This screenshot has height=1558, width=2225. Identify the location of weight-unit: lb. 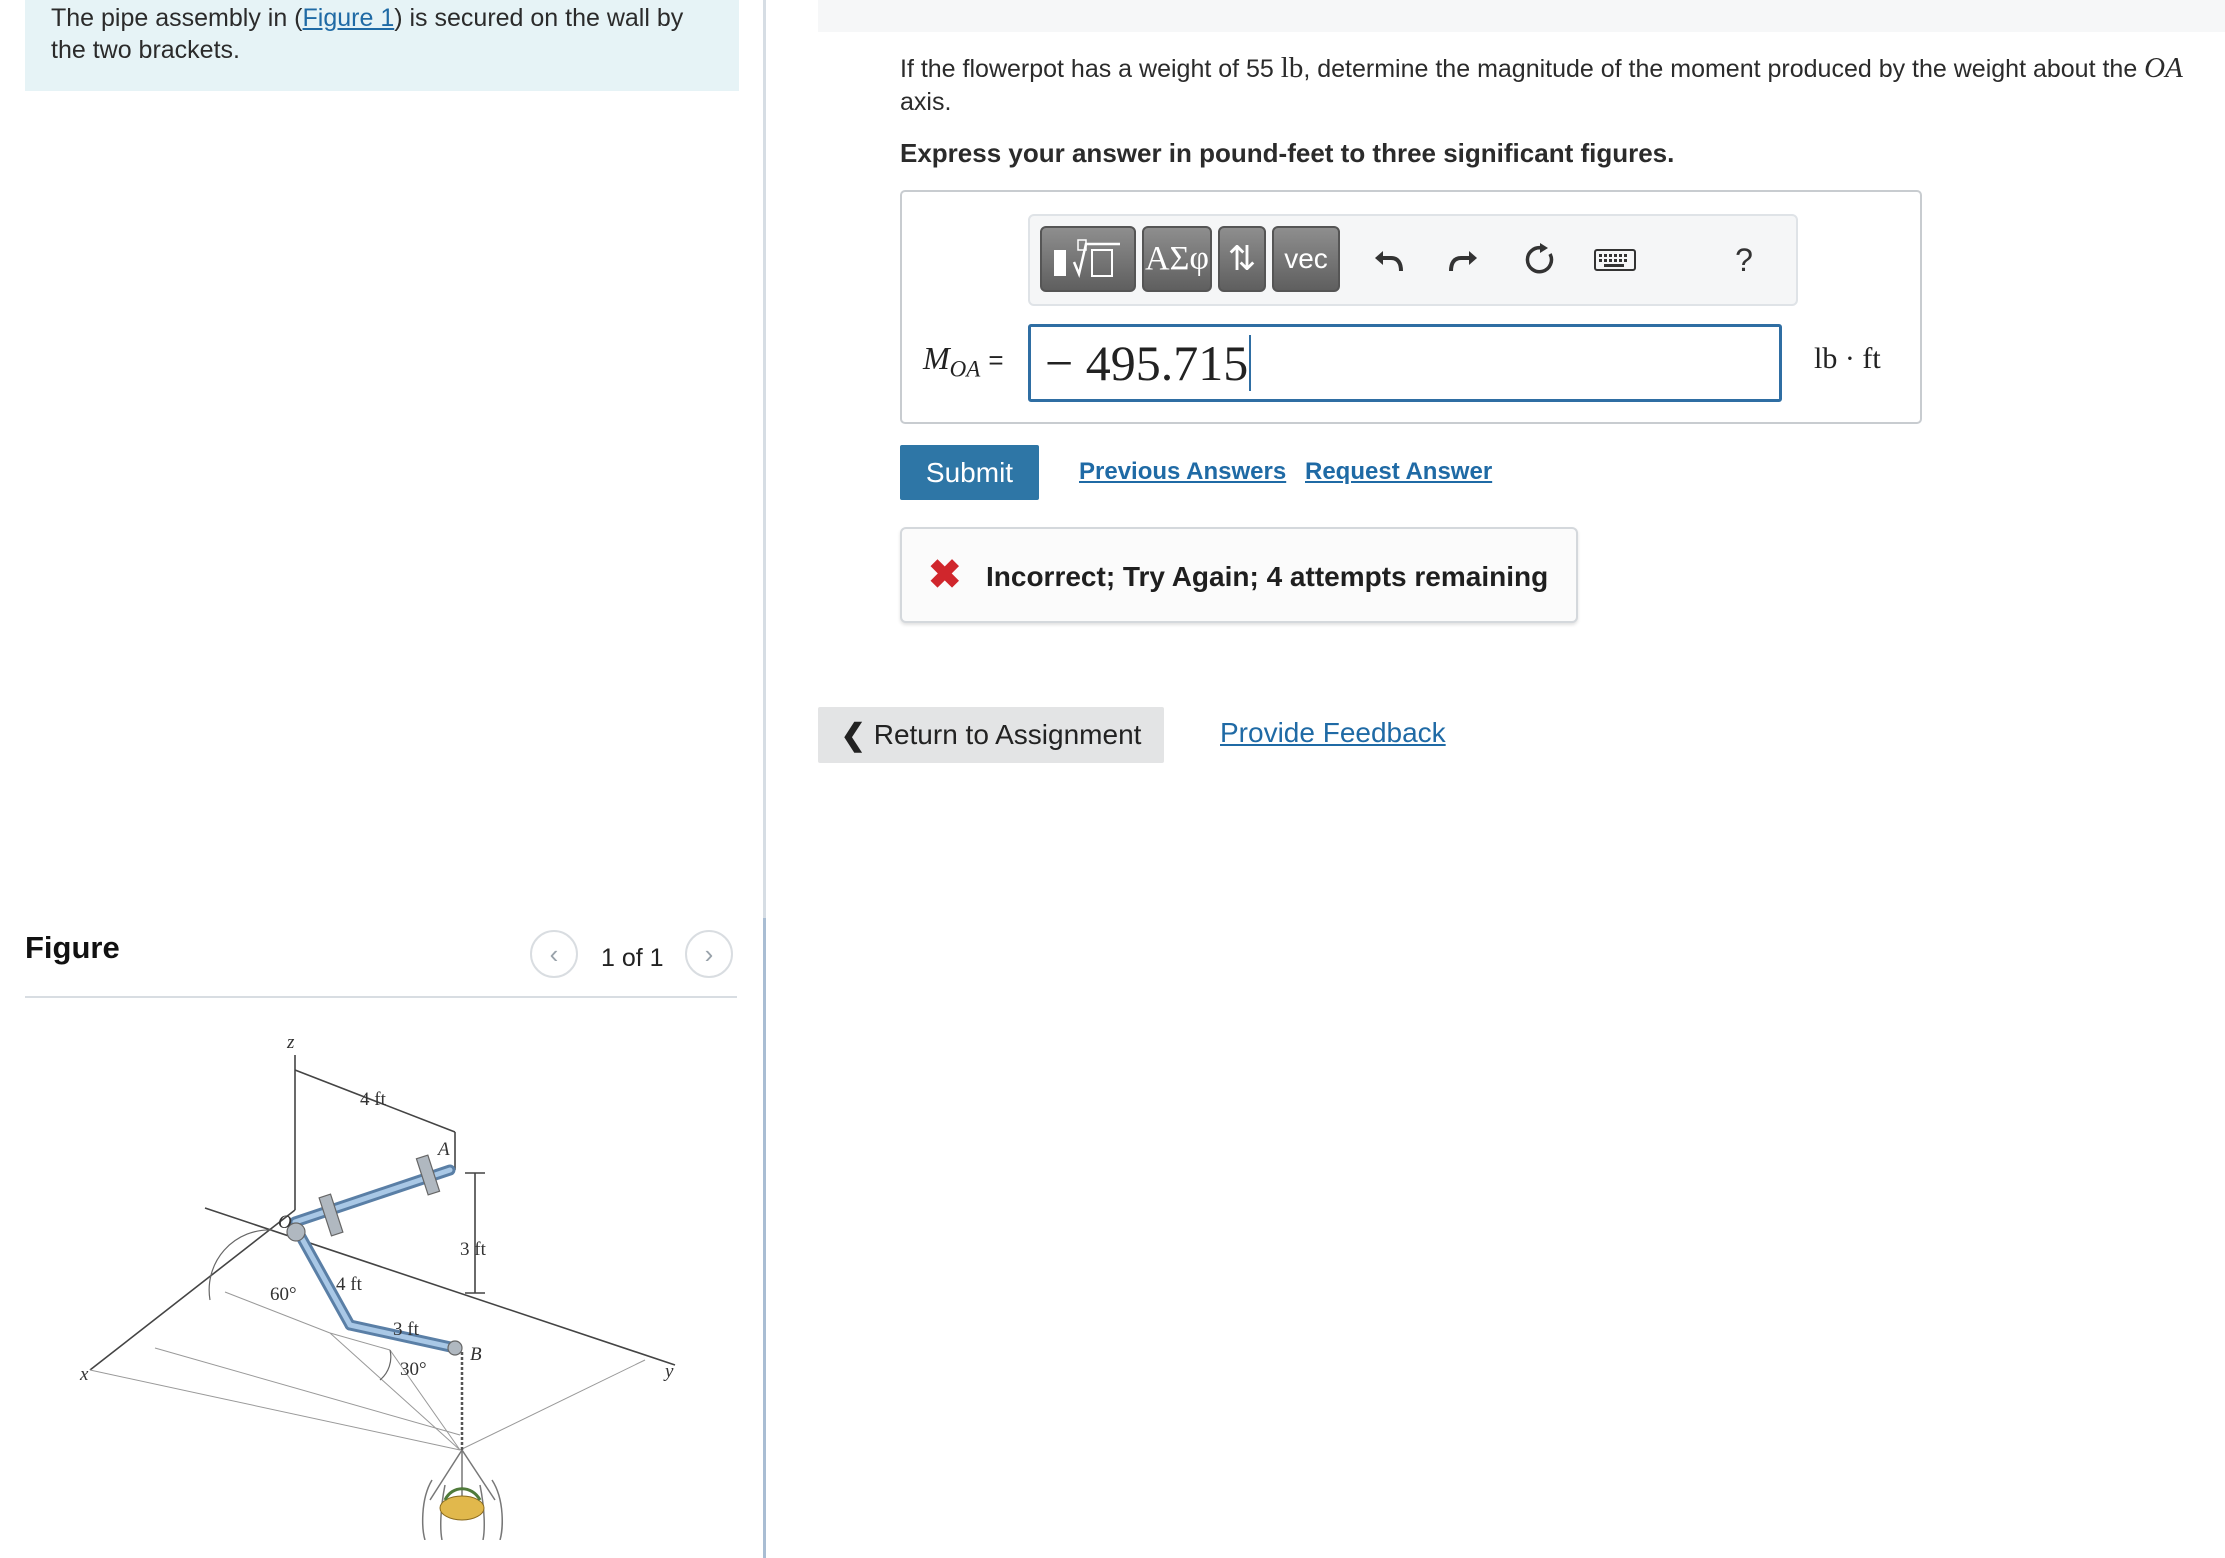
(1292, 68).